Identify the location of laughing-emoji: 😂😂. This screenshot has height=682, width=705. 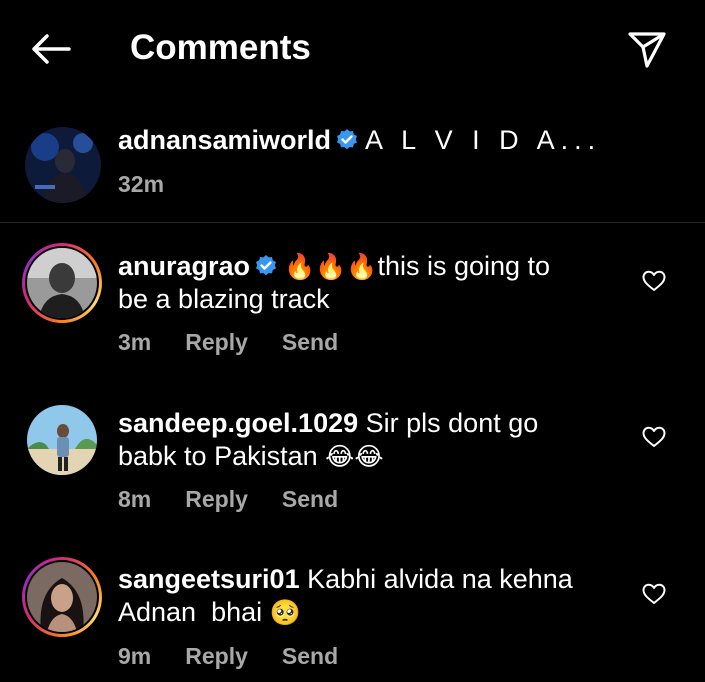
(354, 456).